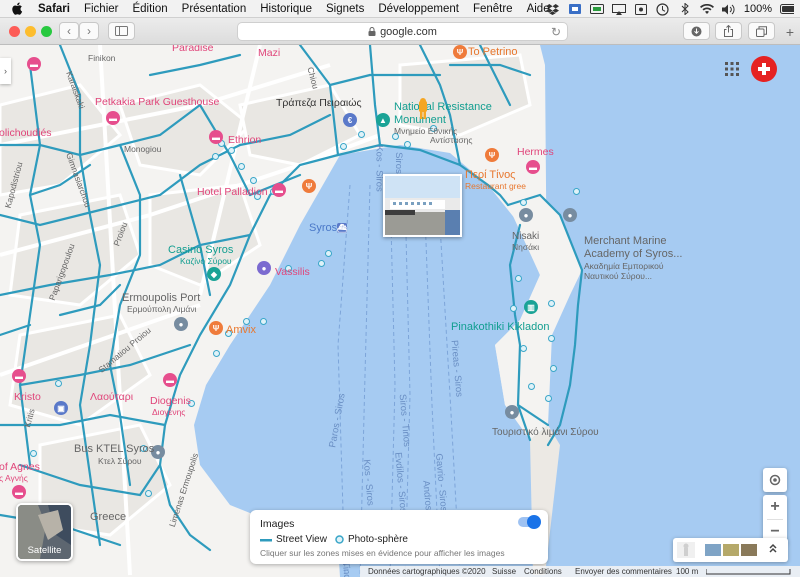  What do you see at coordinates (264, 268) in the screenshot?
I see `store-pin-icon: ●` at bounding box center [264, 268].